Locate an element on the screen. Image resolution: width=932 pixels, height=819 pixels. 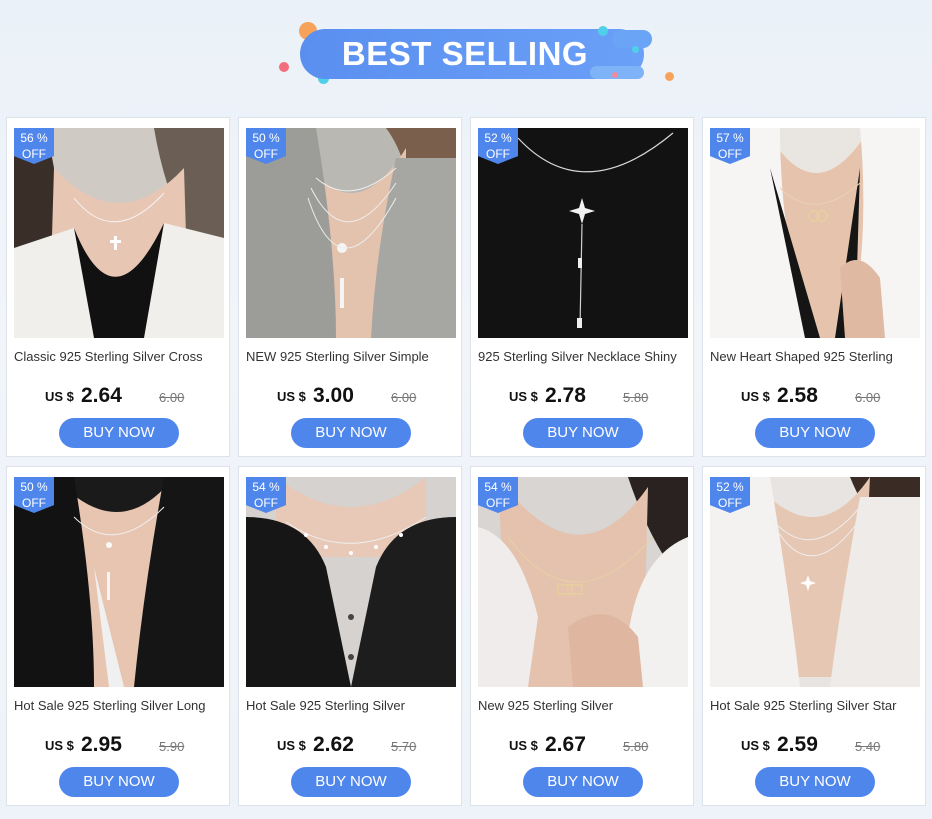
product-name: NEW 925 Sterling Silver Simple is located at coordinates (352, 356).